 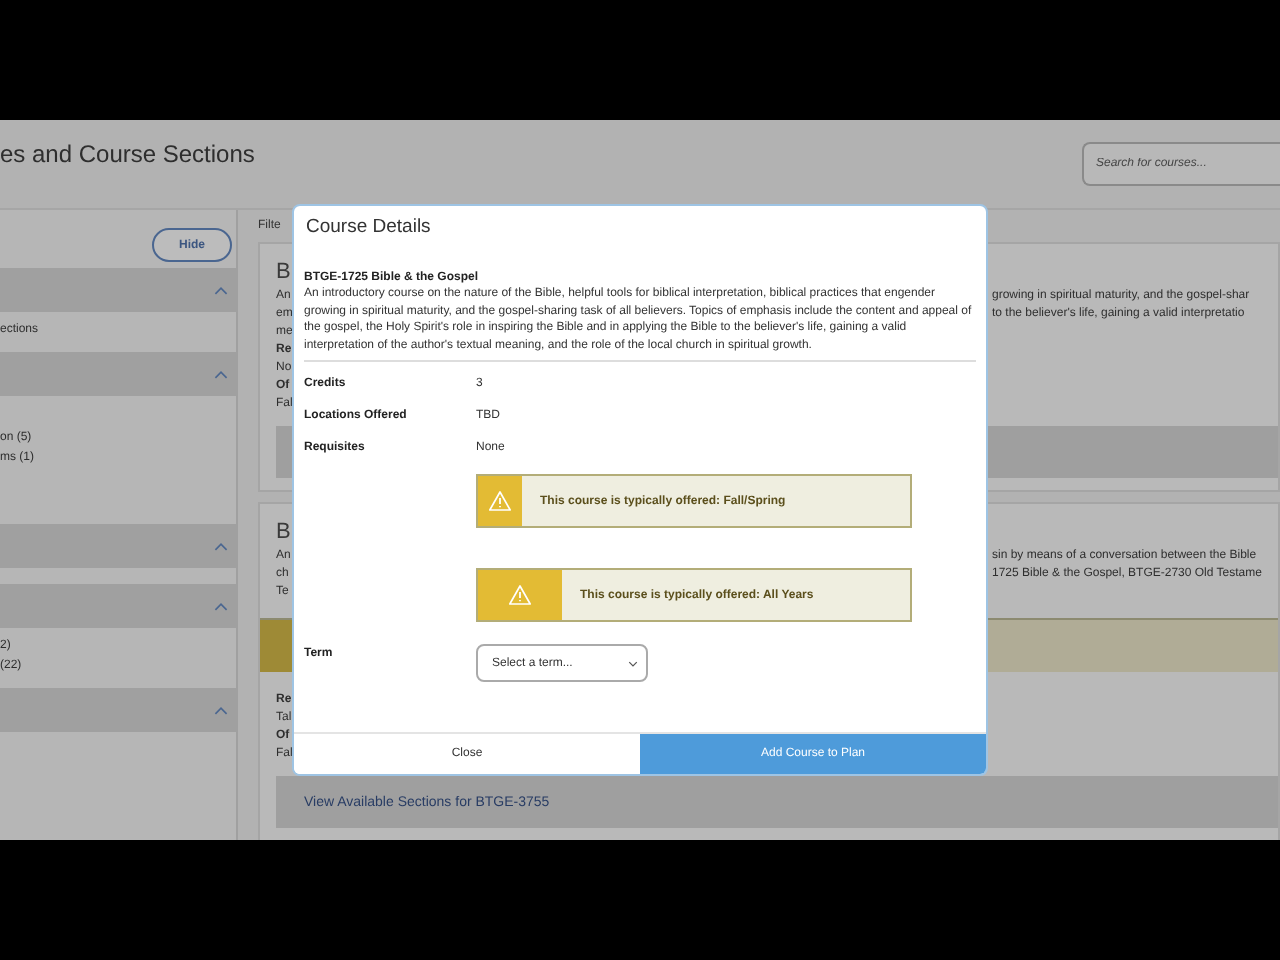 I want to click on dialog-title: Course Details, so click(x=368, y=228).